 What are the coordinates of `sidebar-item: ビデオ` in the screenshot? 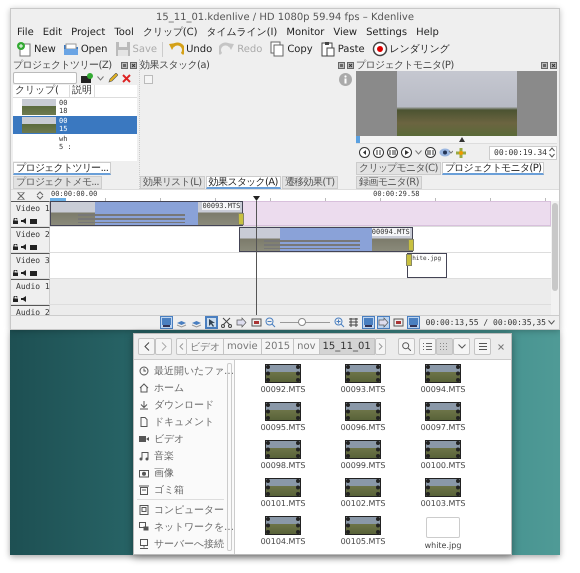 It's located at (184, 438).